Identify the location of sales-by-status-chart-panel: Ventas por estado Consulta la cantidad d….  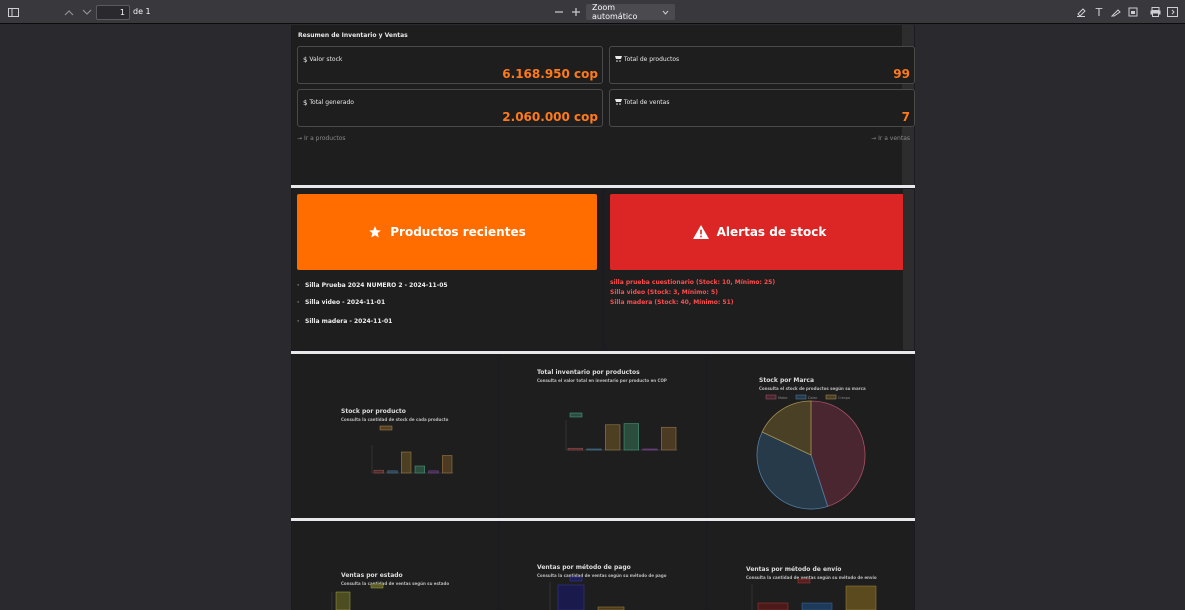
(395, 566).